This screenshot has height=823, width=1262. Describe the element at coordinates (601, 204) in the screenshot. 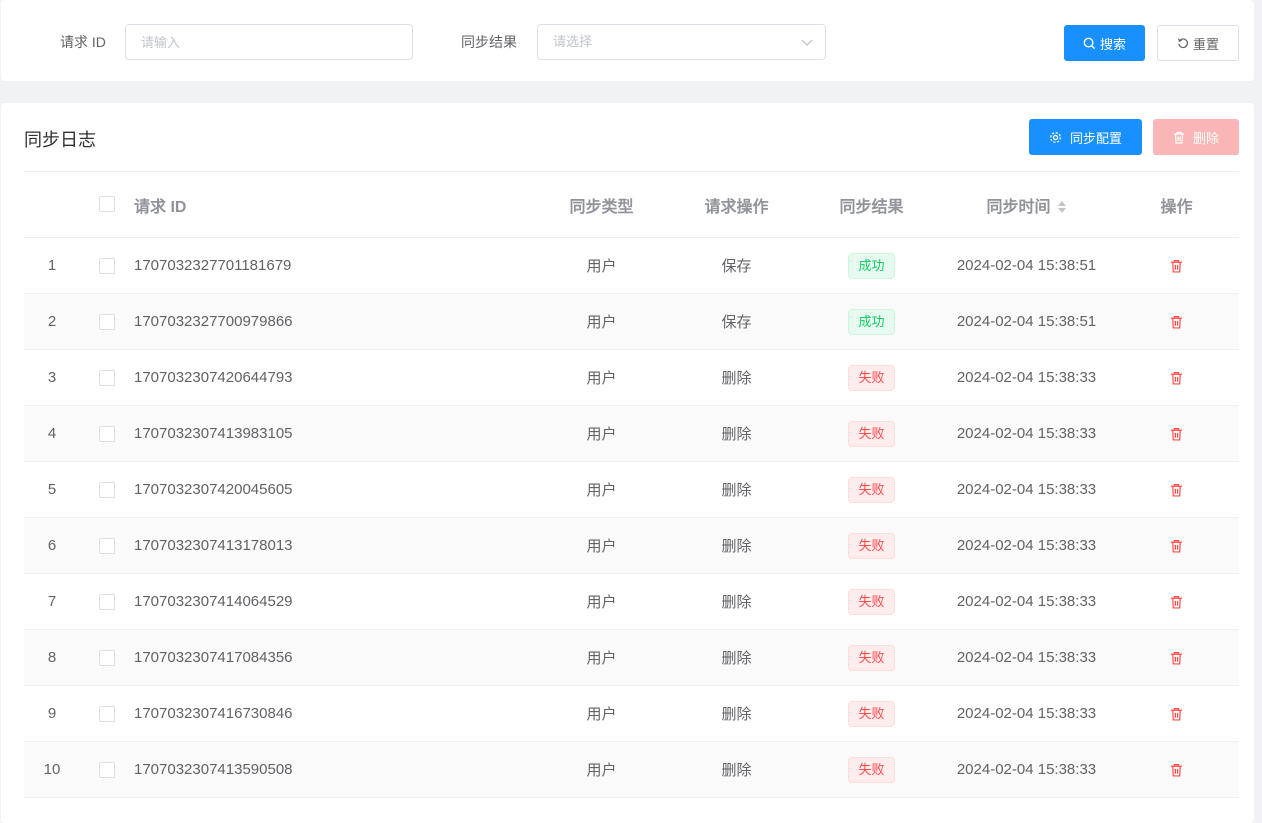

I see `header-sync-type: 同步类型` at that location.